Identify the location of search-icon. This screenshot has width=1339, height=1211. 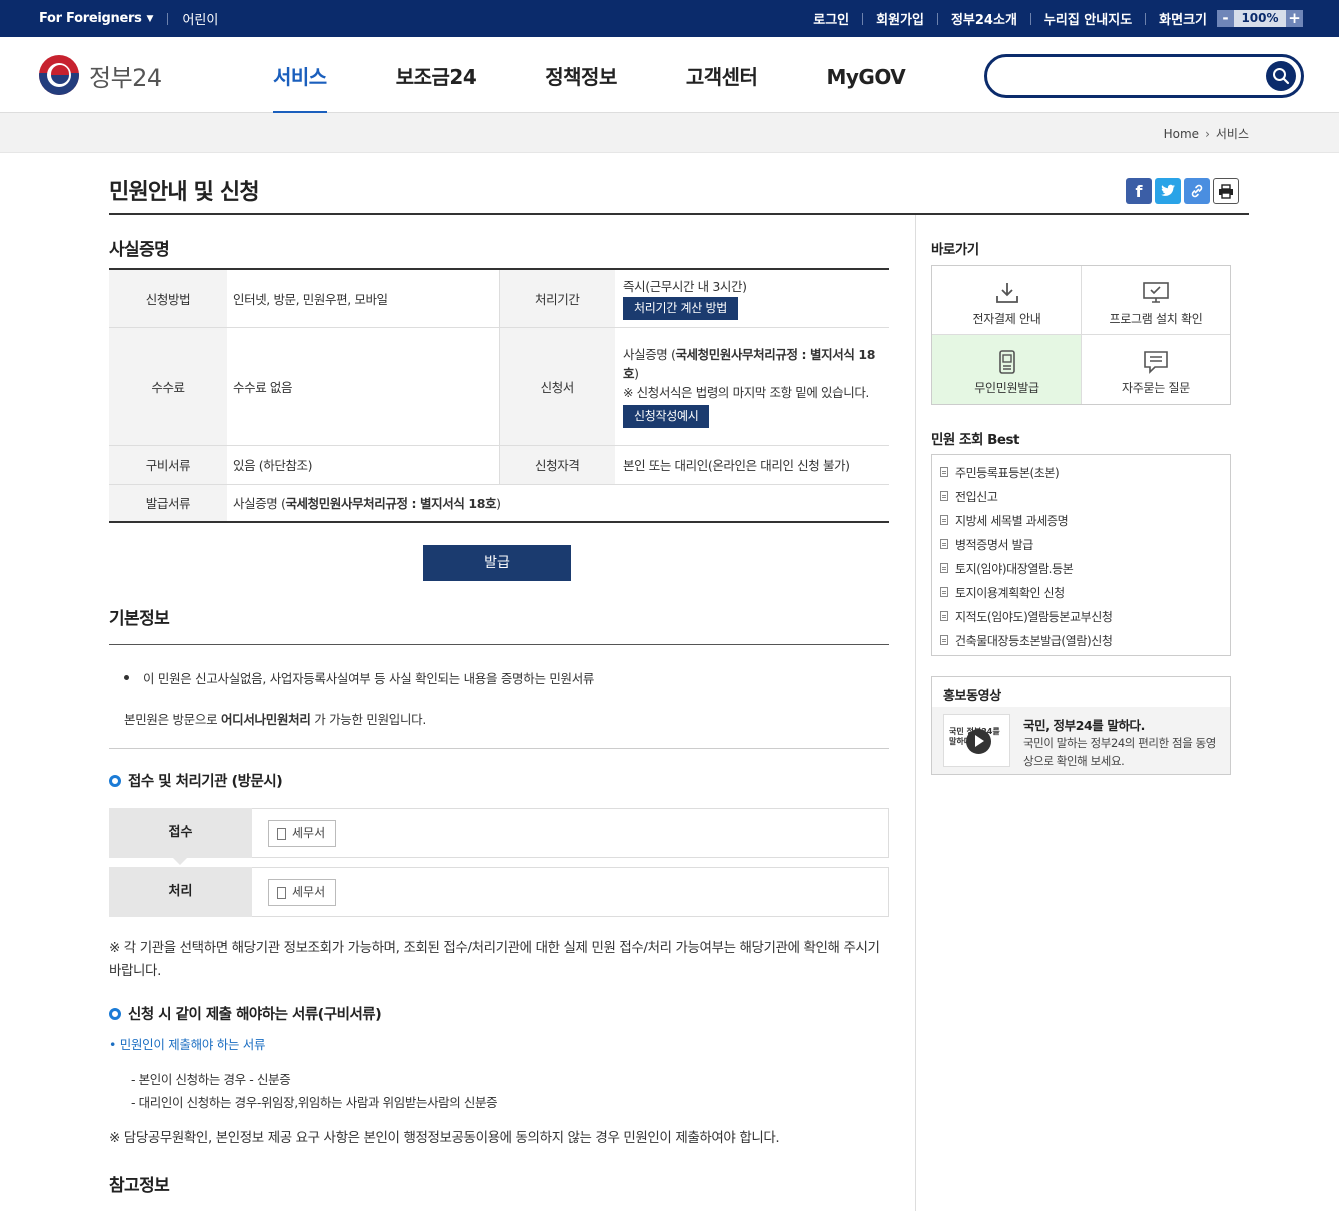
(1281, 76).